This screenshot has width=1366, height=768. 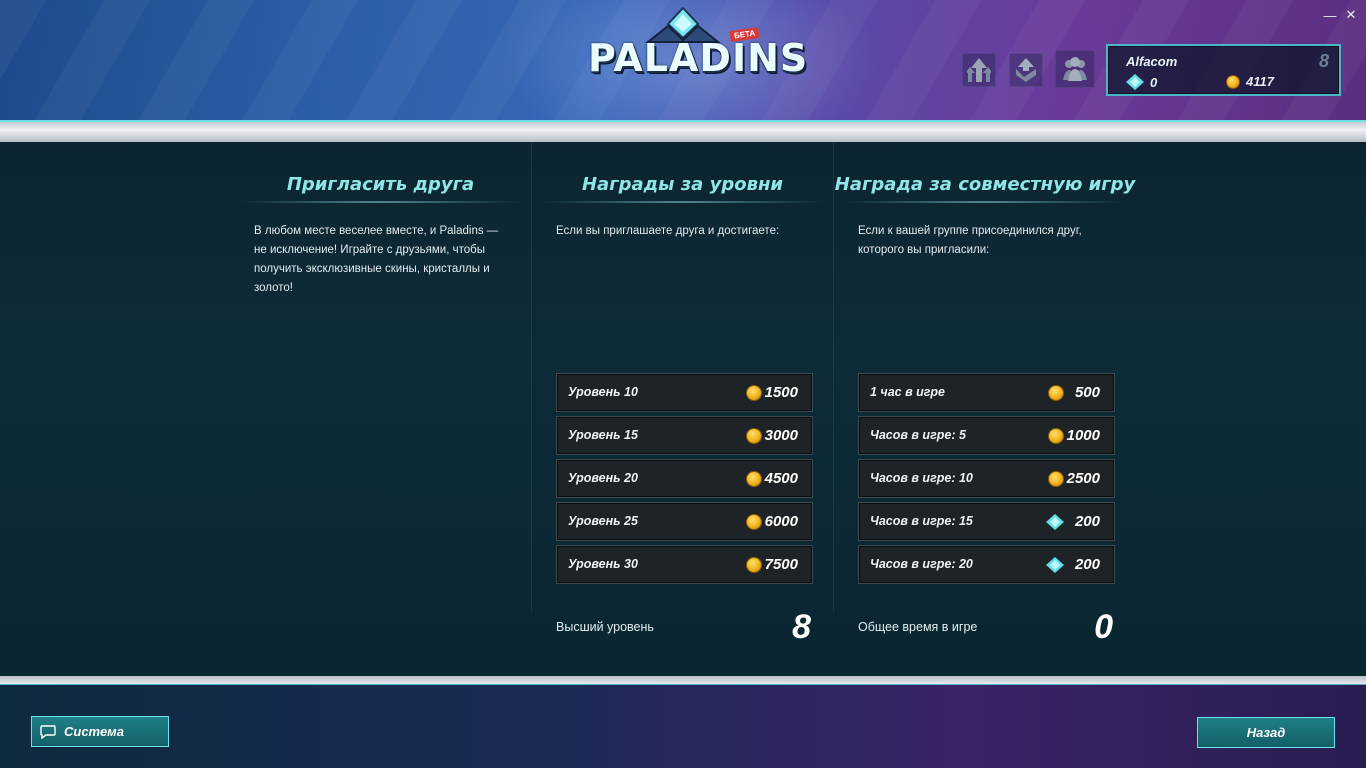 I want to click on rank-badge-glyph, so click(x=1026, y=70).